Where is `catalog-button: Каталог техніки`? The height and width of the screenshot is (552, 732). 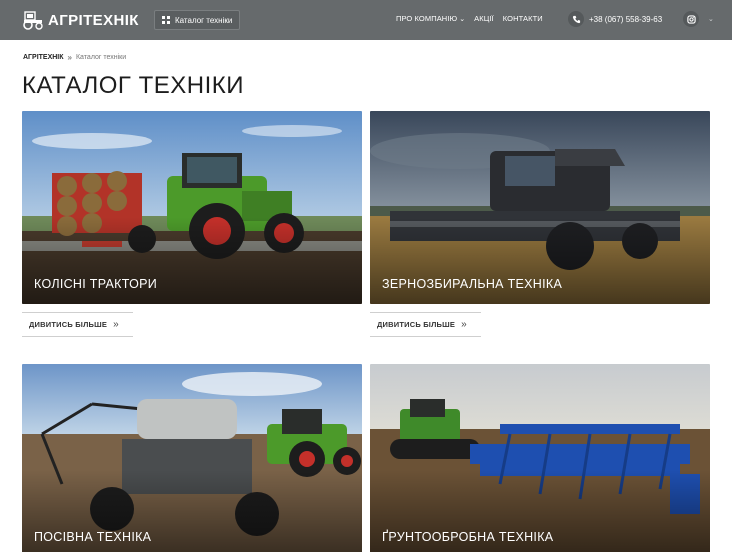
catalog-button: Каталог техніки is located at coordinates (197, 20).